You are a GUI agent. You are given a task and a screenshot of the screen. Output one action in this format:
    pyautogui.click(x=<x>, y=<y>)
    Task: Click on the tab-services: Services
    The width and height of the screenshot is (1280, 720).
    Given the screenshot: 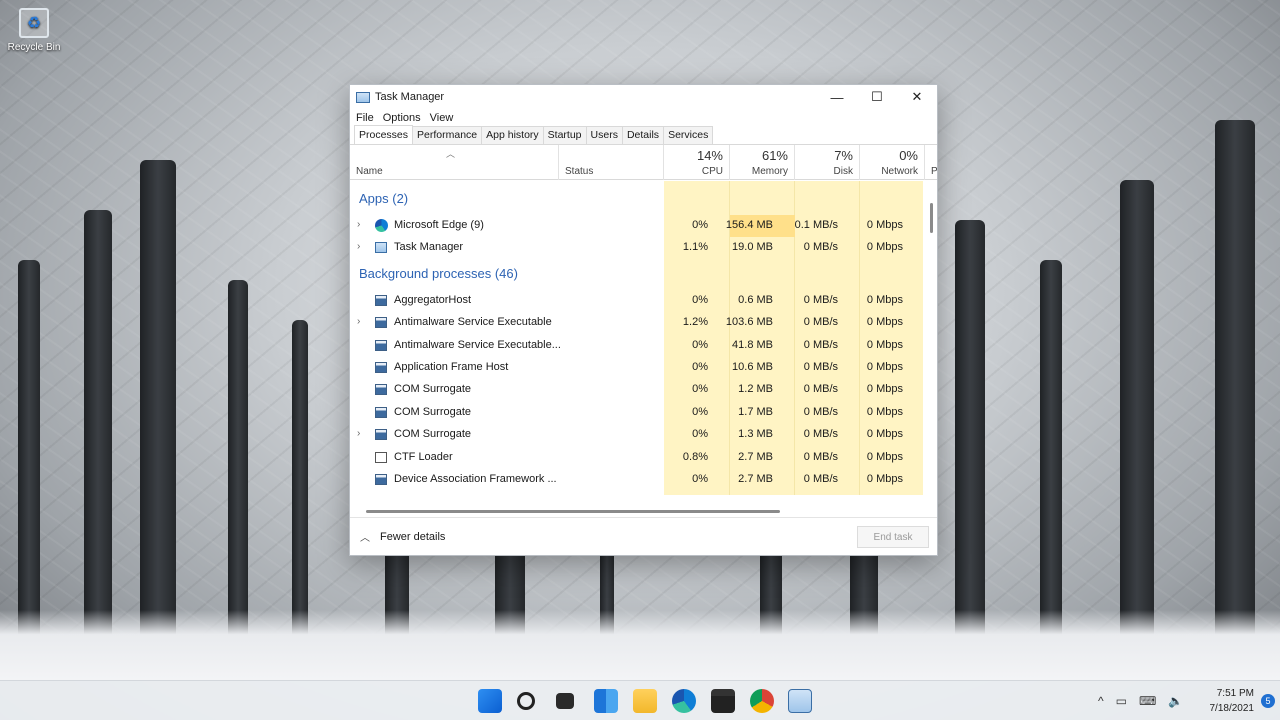 What is the action you would take?
    pyautogui.click(x=688, y=135)
    